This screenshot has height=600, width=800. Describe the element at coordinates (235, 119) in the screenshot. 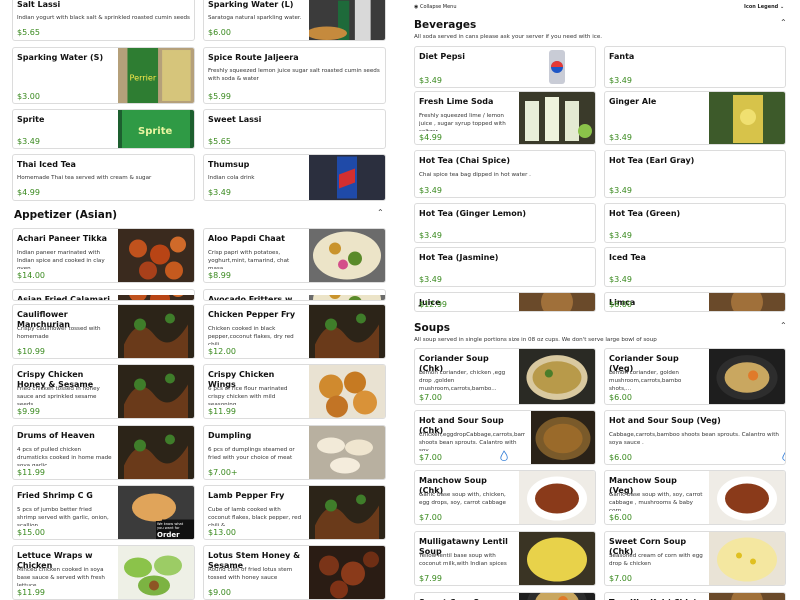

I see `item-name: Sweet Lassi` at that location.